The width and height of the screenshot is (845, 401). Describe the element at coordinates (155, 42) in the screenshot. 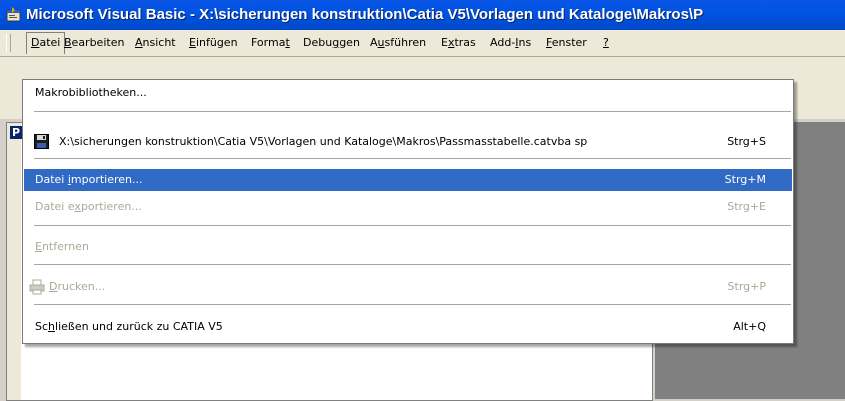

I see `menu-ansicht: Ansicht` at that location.